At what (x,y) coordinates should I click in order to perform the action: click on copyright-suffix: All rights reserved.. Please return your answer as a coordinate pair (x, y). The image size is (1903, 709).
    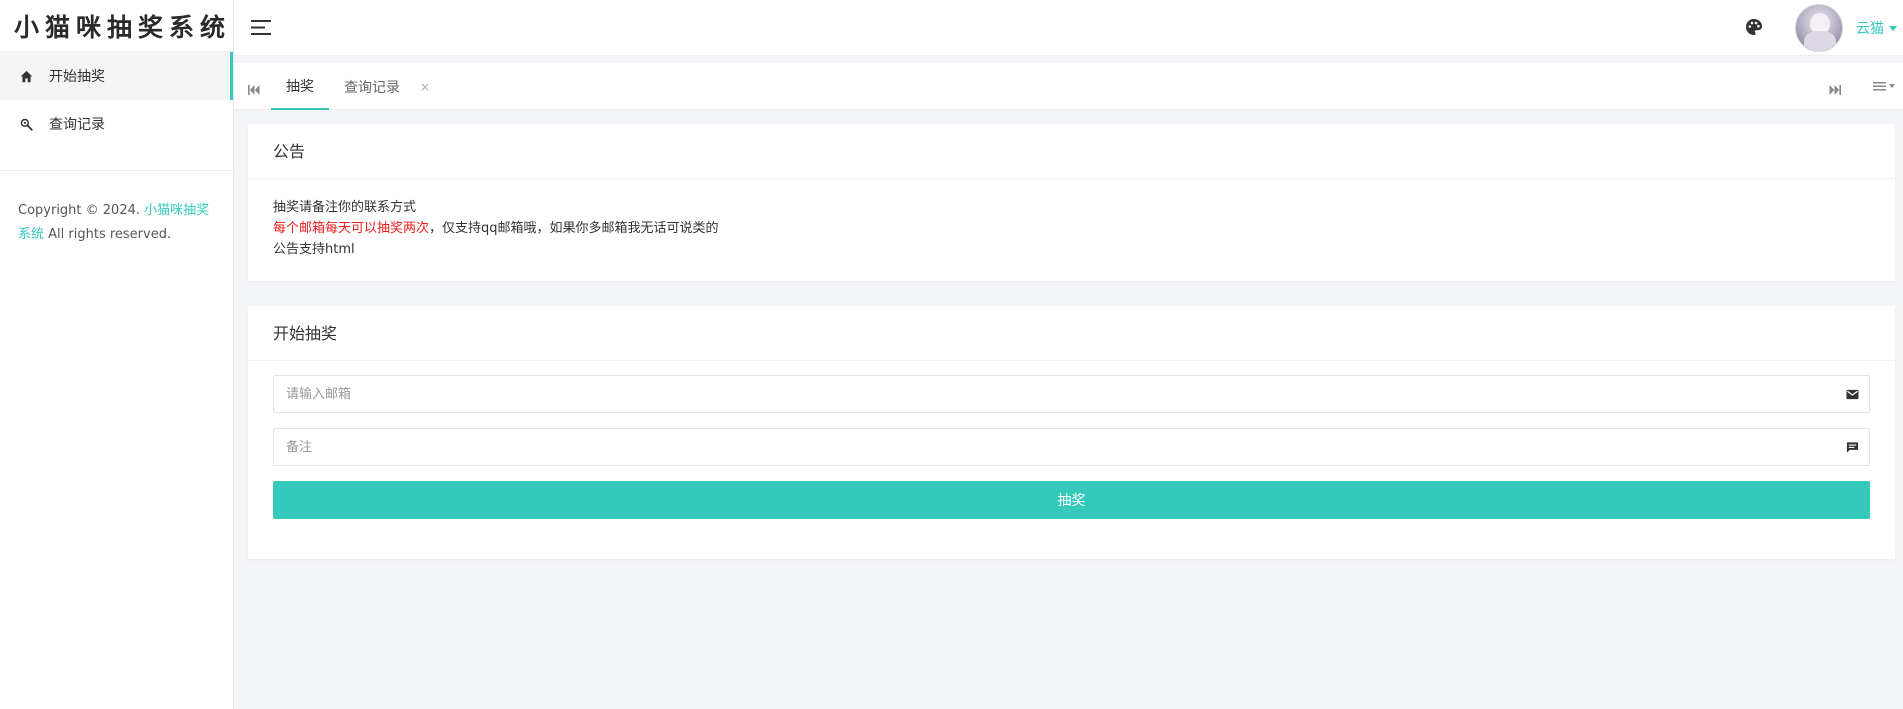
    Looking at the image, I should click on (110, 234).